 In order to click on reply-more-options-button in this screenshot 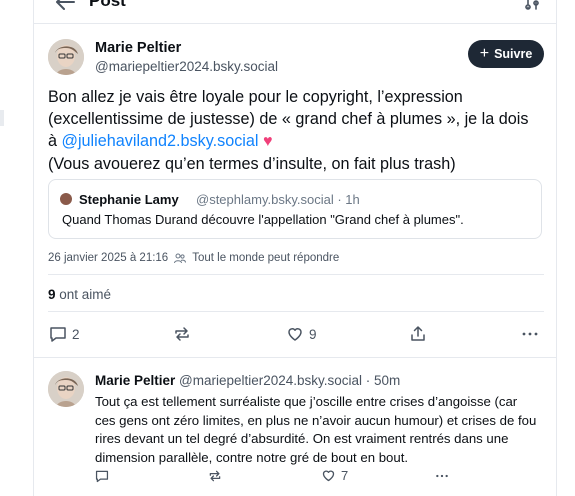, I will do `click(442, 476)`.